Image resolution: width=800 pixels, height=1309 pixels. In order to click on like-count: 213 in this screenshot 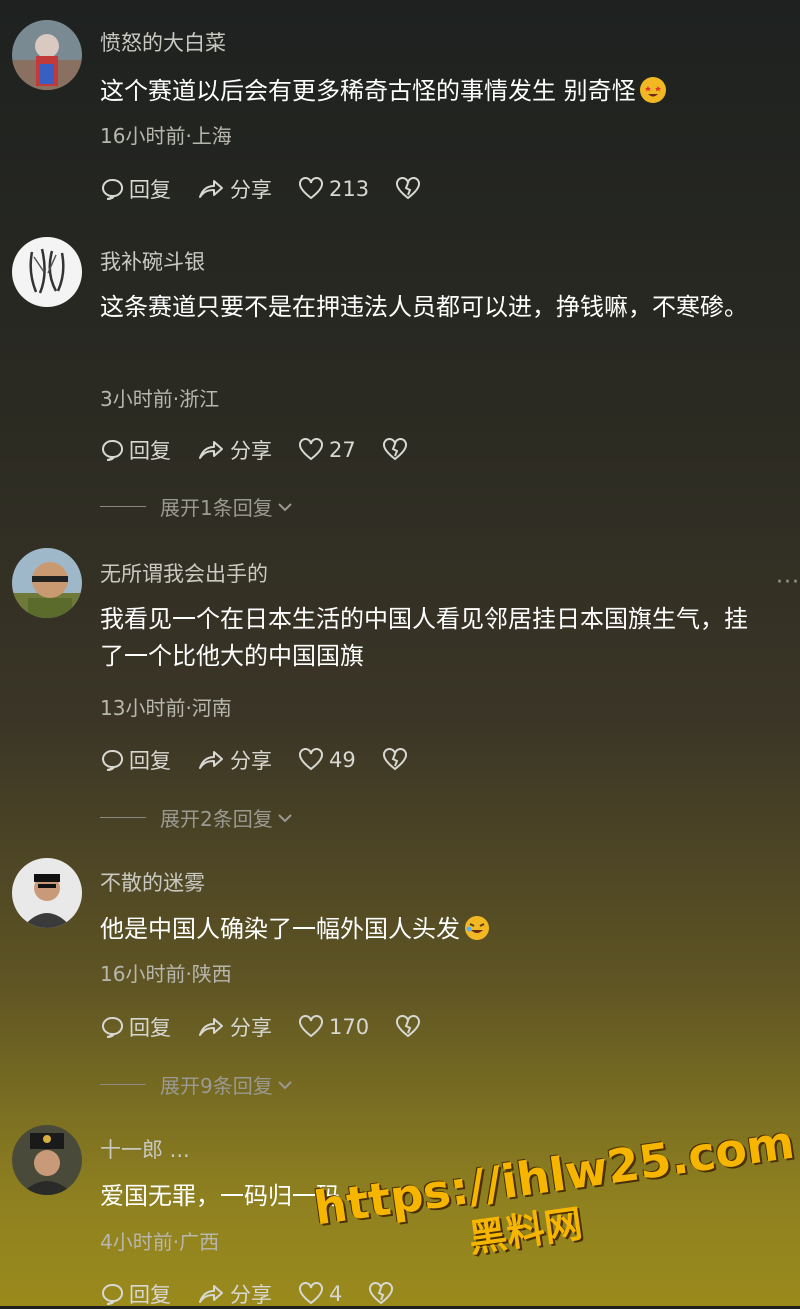, I will do `click(349, 189)`.